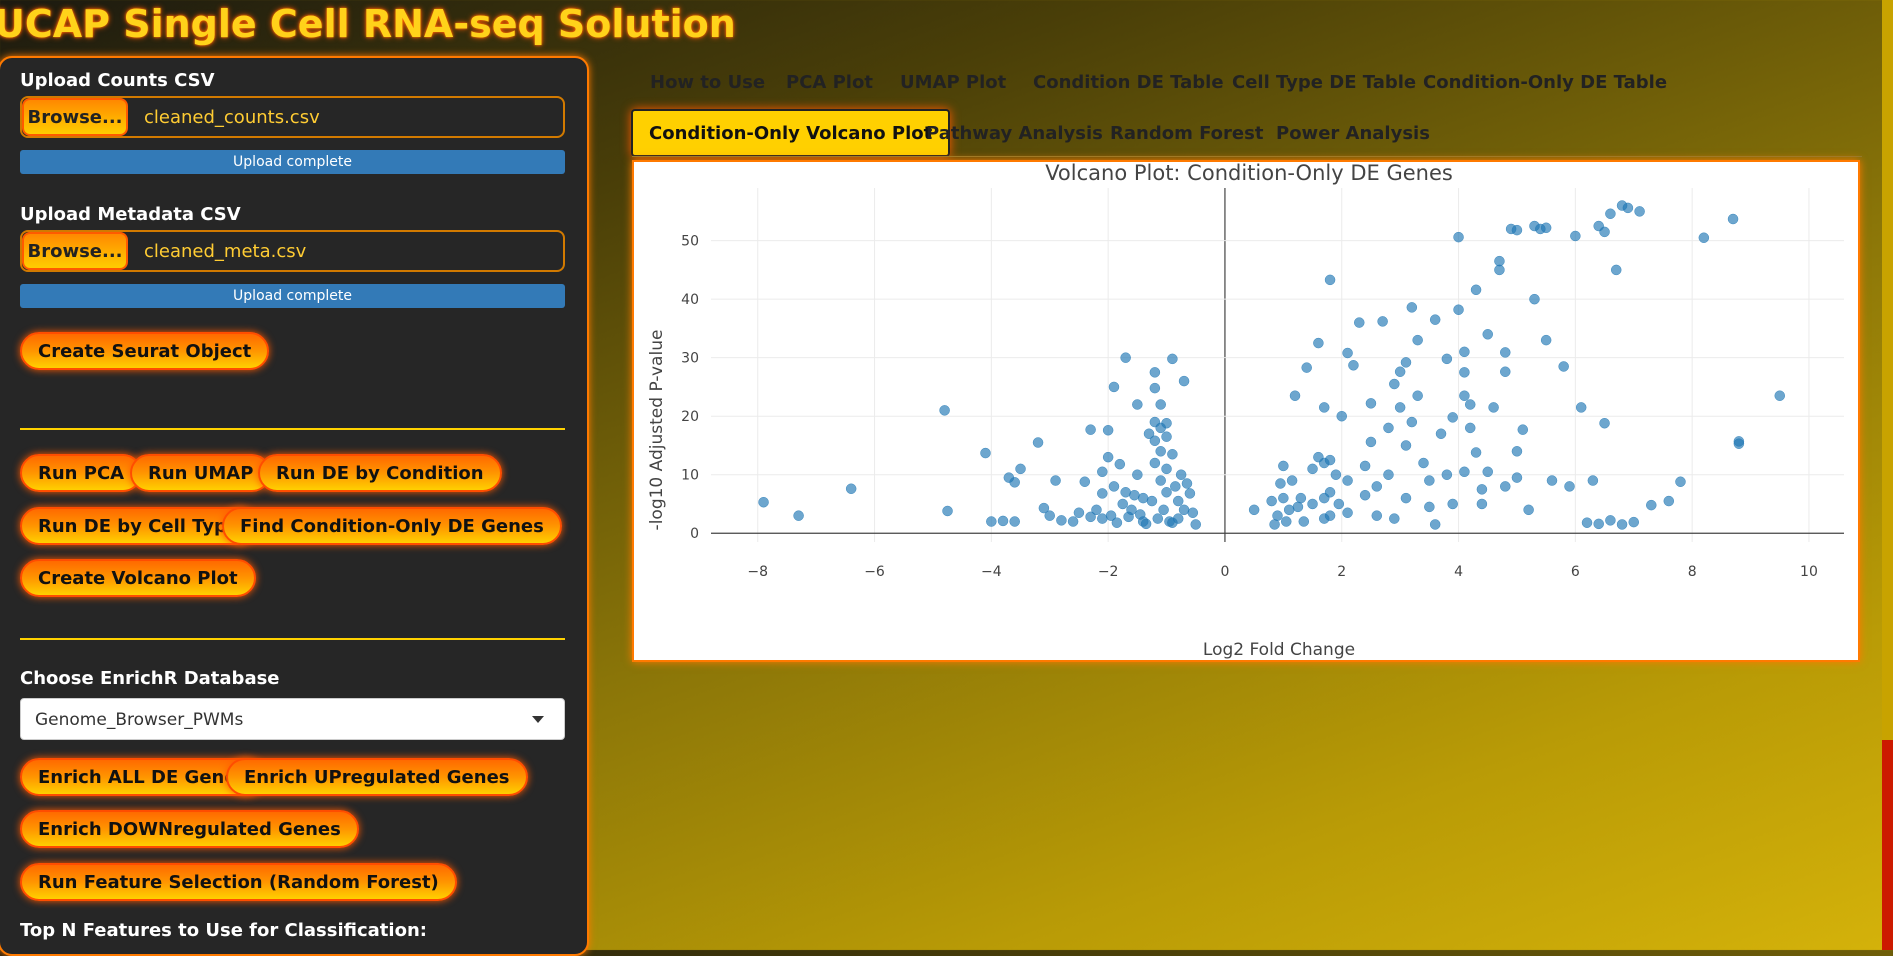  What do you see at coordinates (1128, 82) in the screenshot?
I see `tab-condition-de-table: Condition DE Table` at bounding box center [1128, 82].